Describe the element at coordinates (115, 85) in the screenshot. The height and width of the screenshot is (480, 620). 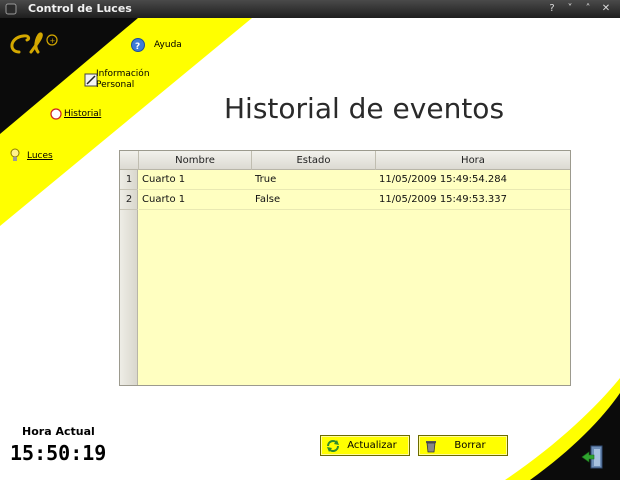
I see `sidebar-item-label-line2: Personal` at that location.